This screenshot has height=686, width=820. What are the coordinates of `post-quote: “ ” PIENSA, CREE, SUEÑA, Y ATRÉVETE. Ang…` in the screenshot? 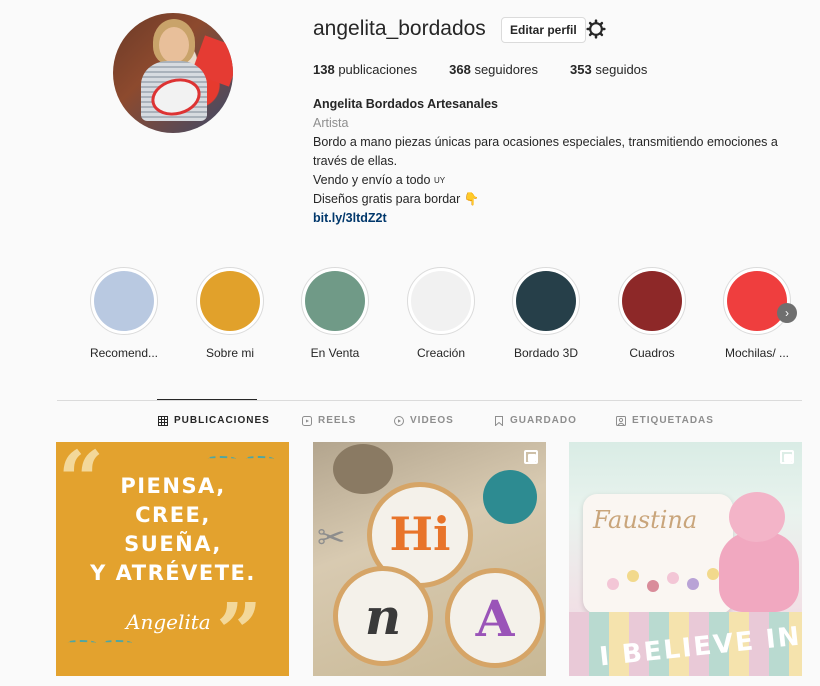 It's located at (172, 559).